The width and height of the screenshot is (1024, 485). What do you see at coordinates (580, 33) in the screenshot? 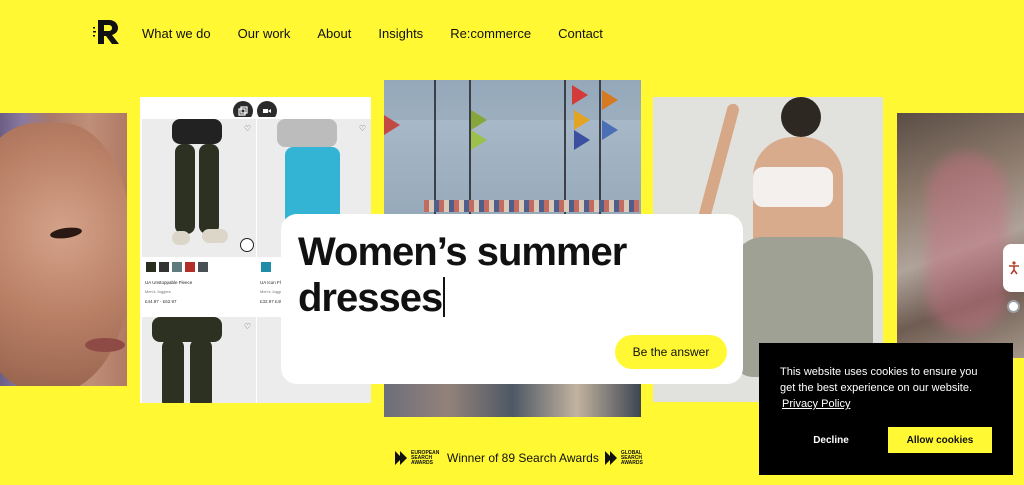
I see `nav-contact: Contact` at bounding box center [580, 33].